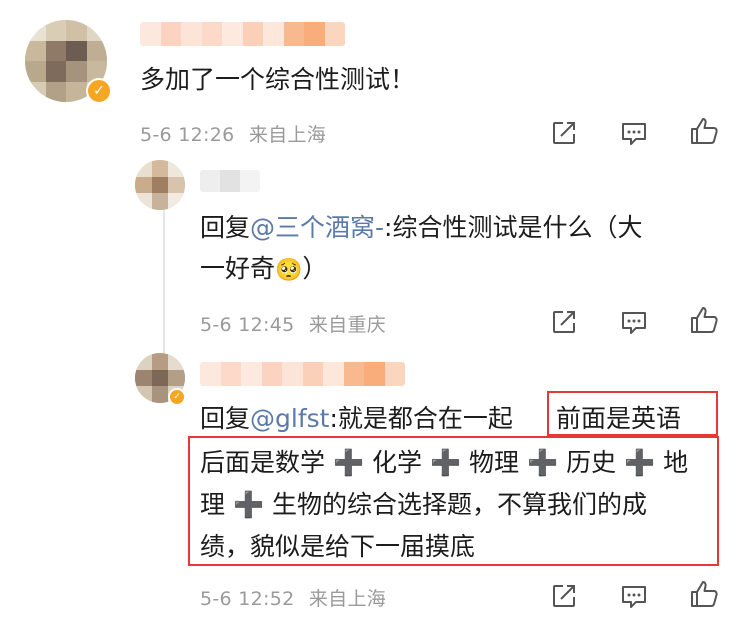 The image size is (750, 626). What do you see at coordinates (287, 135) in the screenshot?
I see `comment-location: 来自上海` at bounding box center [287, 135].